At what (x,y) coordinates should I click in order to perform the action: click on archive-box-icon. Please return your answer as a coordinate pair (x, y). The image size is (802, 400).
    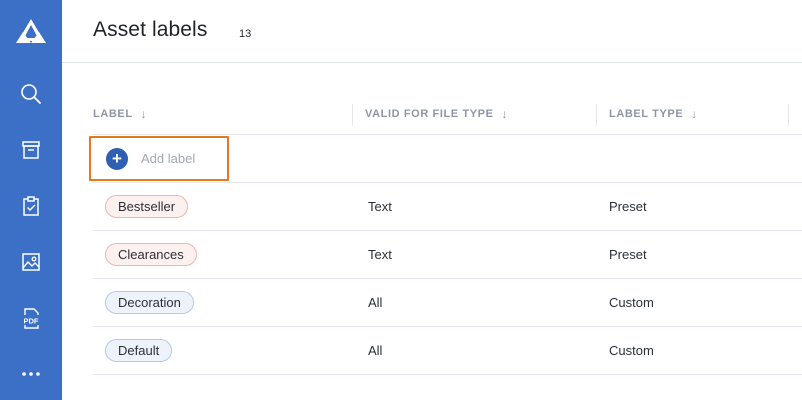
    Looking at the image, I should click on (31, 150).